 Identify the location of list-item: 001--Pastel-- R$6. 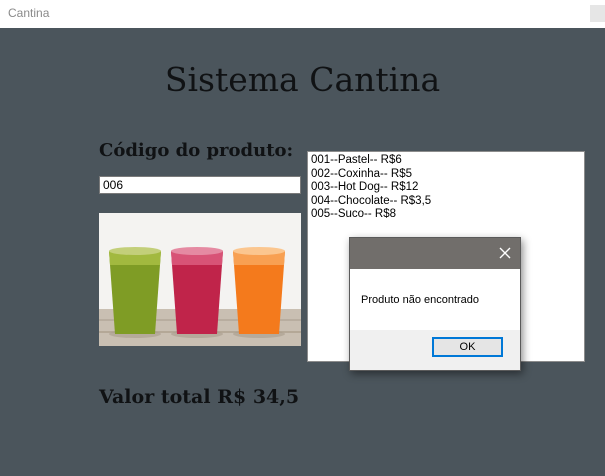
(446, 161).